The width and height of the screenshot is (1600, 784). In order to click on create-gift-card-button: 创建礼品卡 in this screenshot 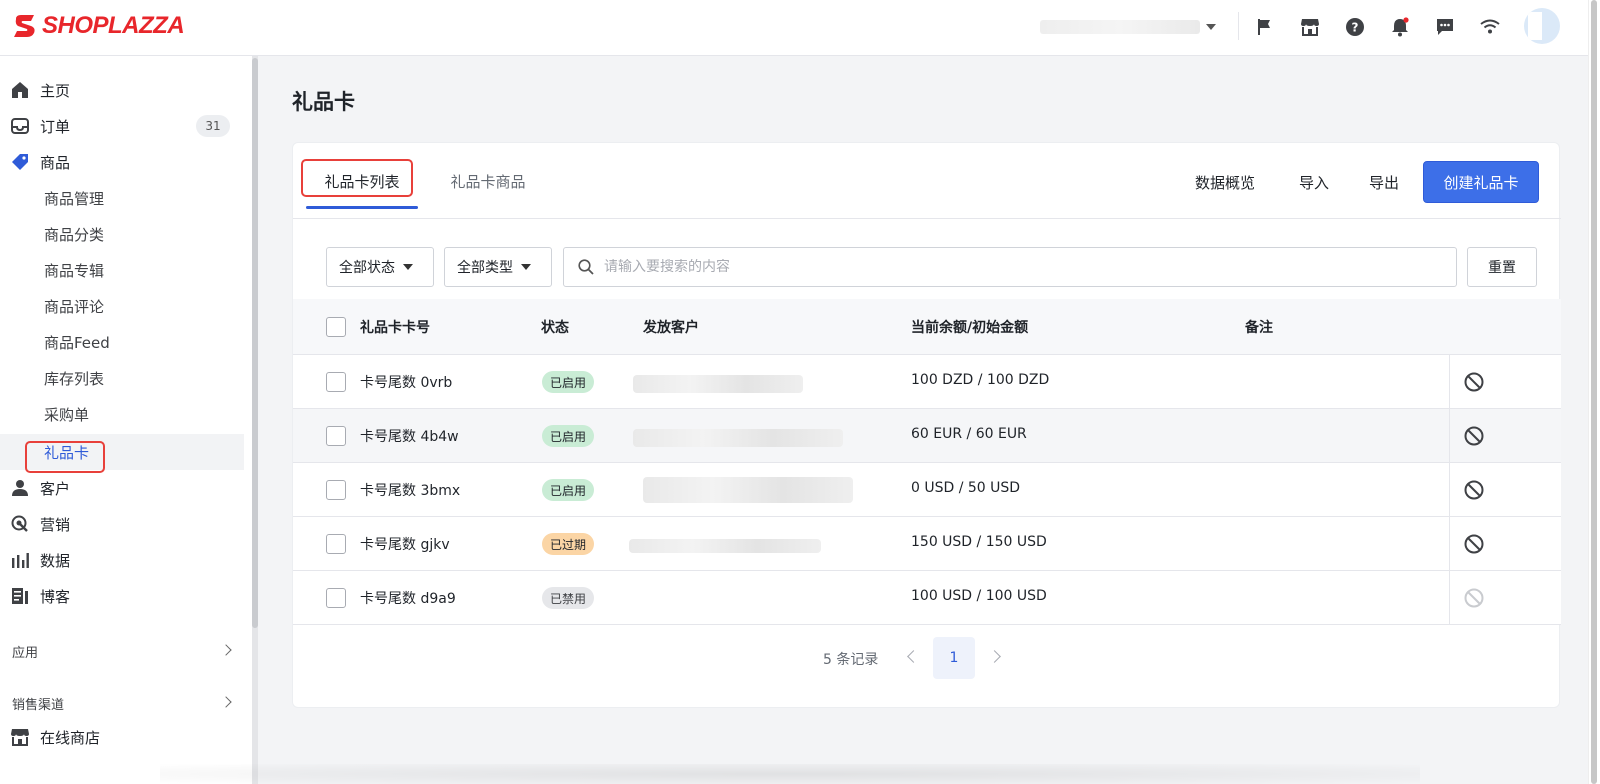, I will do `click(1481, 182)`.